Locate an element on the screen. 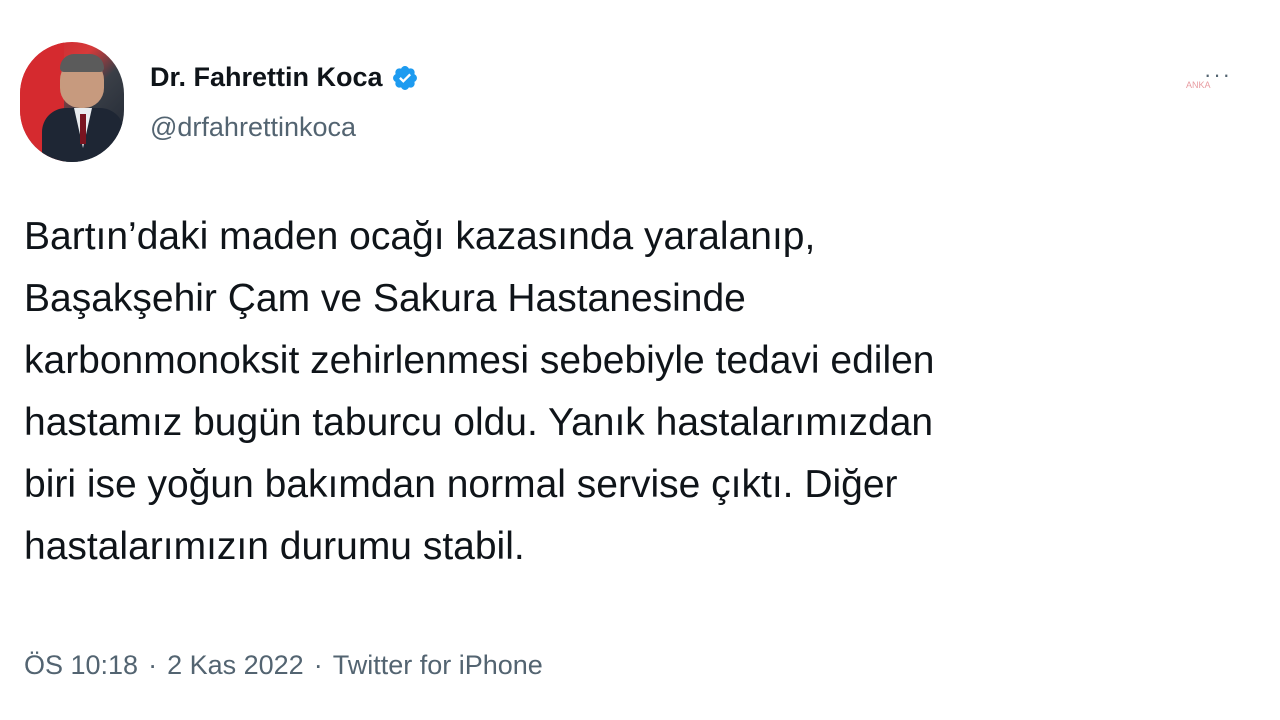 The width and height of the screenshot is (1280, 720). tweet-source-link: Twitter for iPhone is located at coordinates (438, 665).